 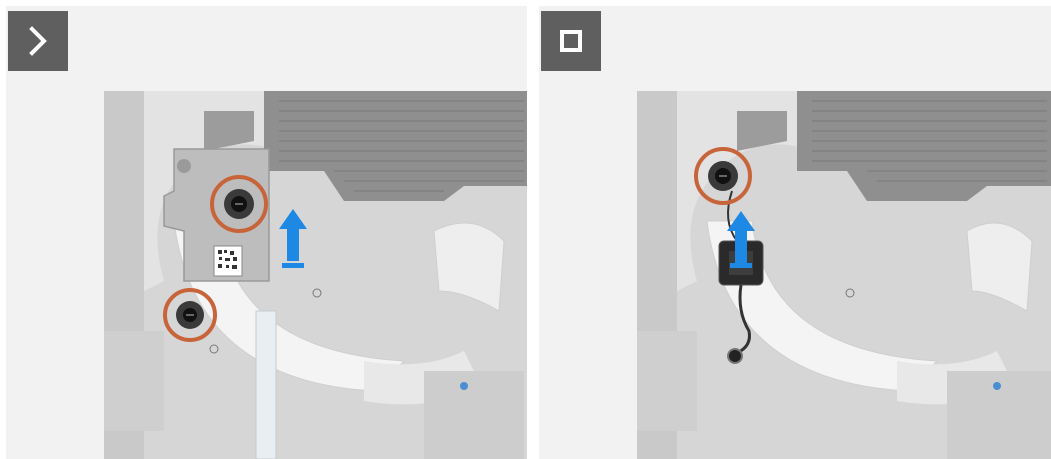 I want to click on chevron-right-icon, so click(x=38, y=41).